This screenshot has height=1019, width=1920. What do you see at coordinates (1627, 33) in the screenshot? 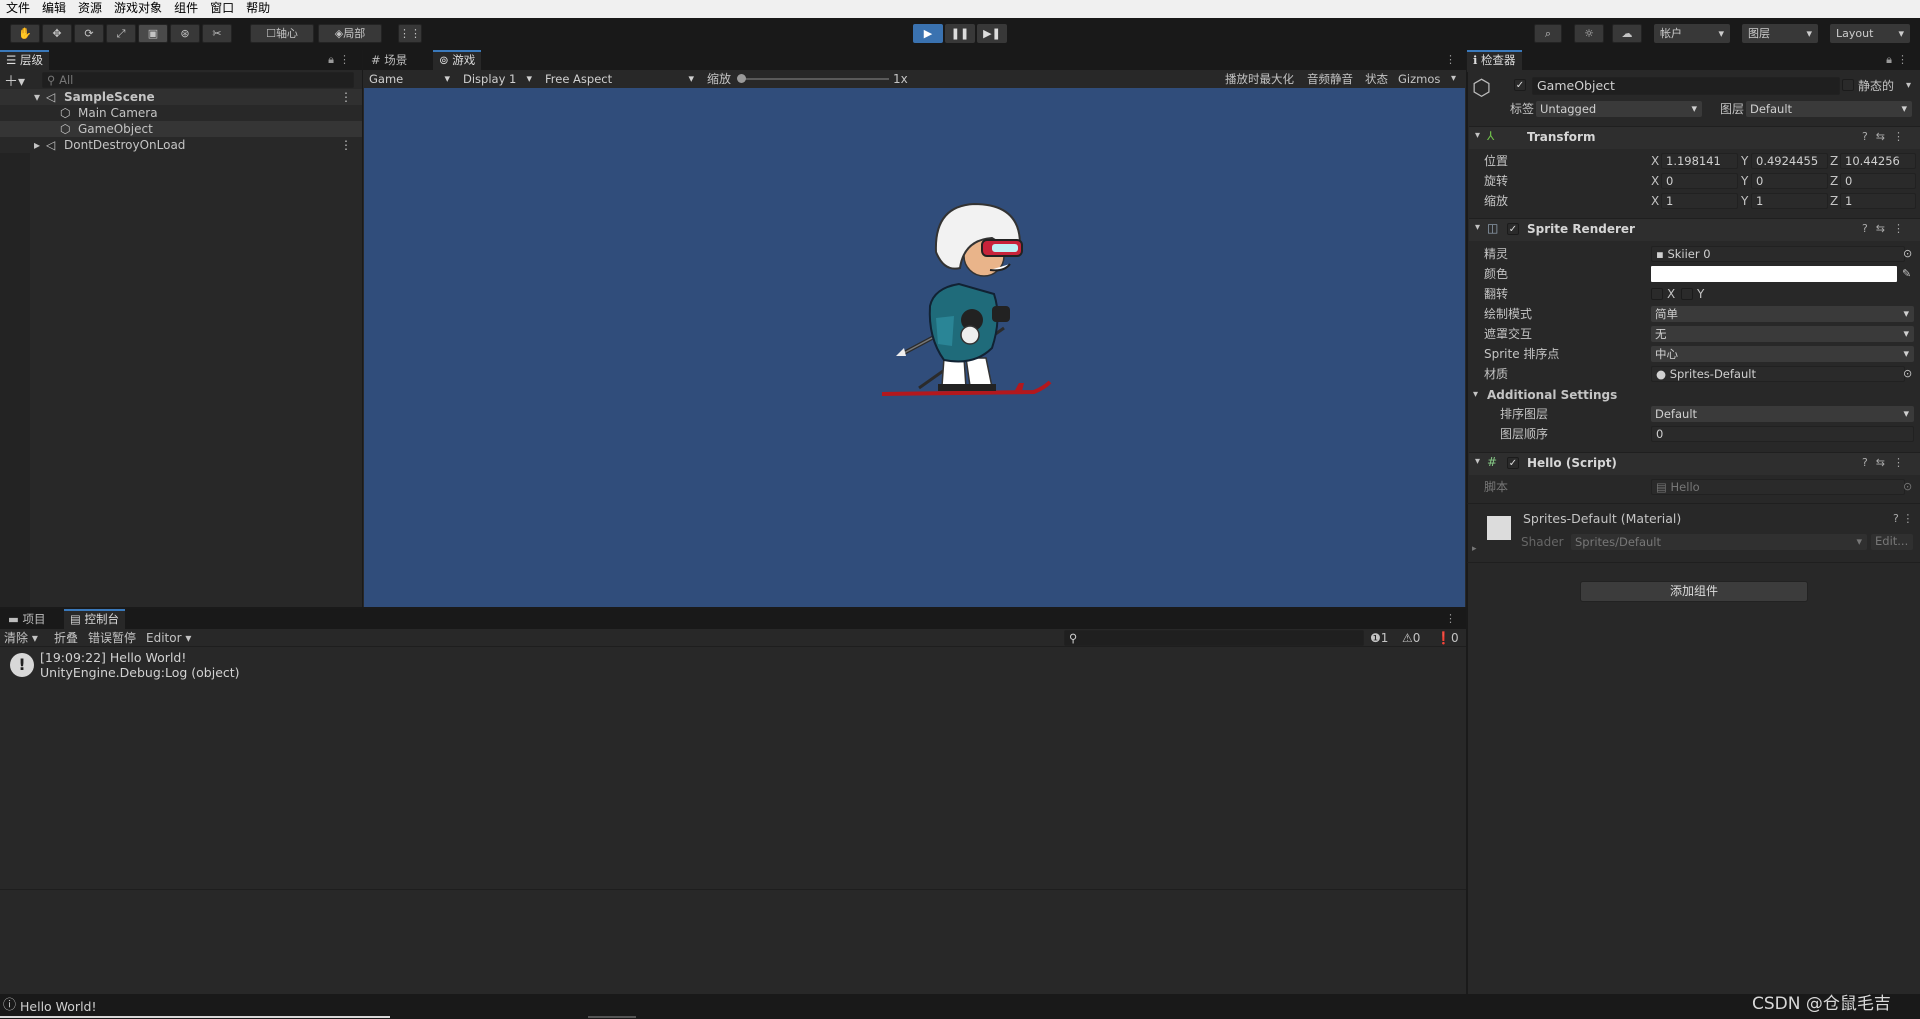
I see `cloud-icon: ☁` at bounding box center [1627, 33].